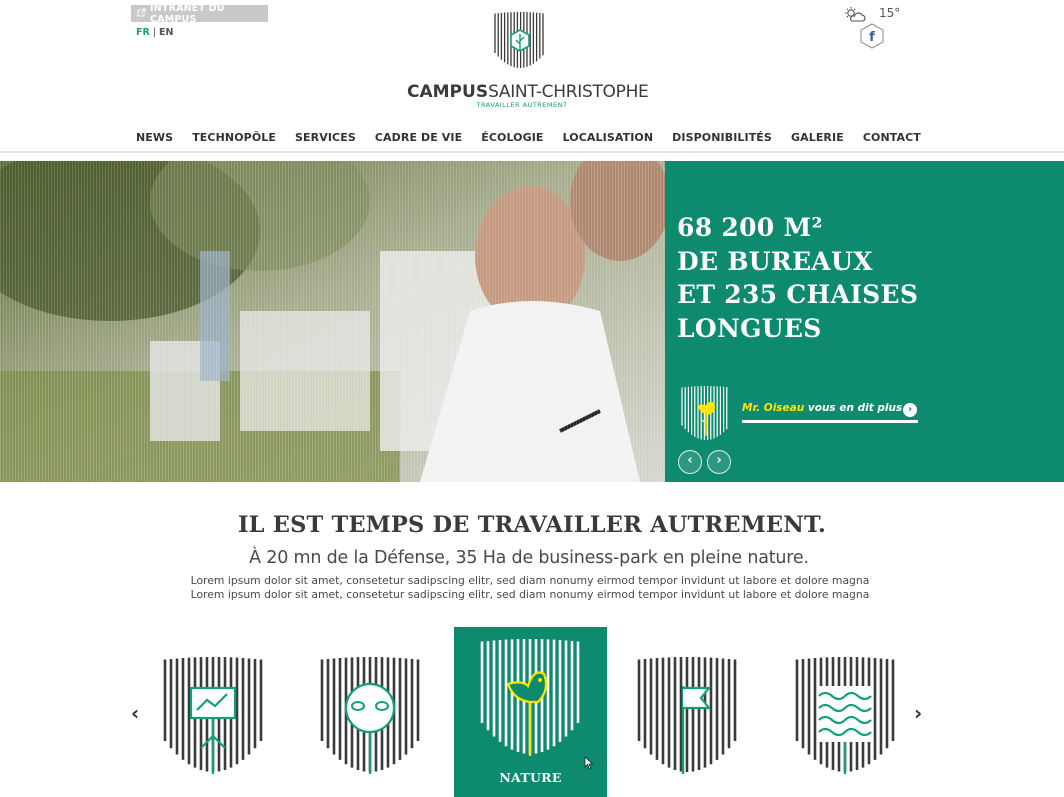 This screenshot has width=1064, height=797. I want to click on carousel-next-button: ›, so click(918, 713).